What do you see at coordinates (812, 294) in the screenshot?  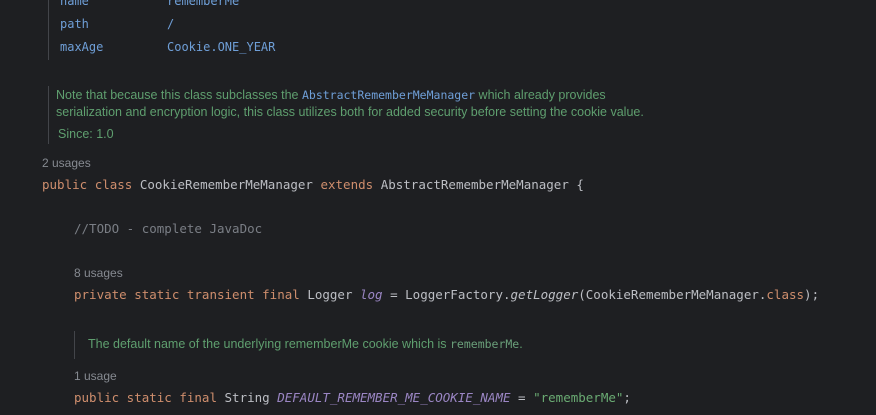 I see `terminator: );` at bounding box center [812, 294].